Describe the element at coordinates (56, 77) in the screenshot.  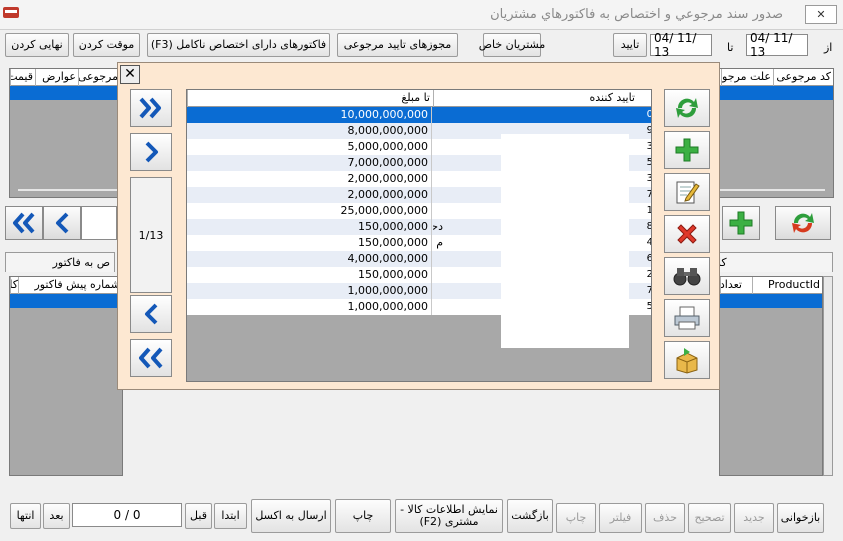
I see `col-duties: عوارض` at that location.